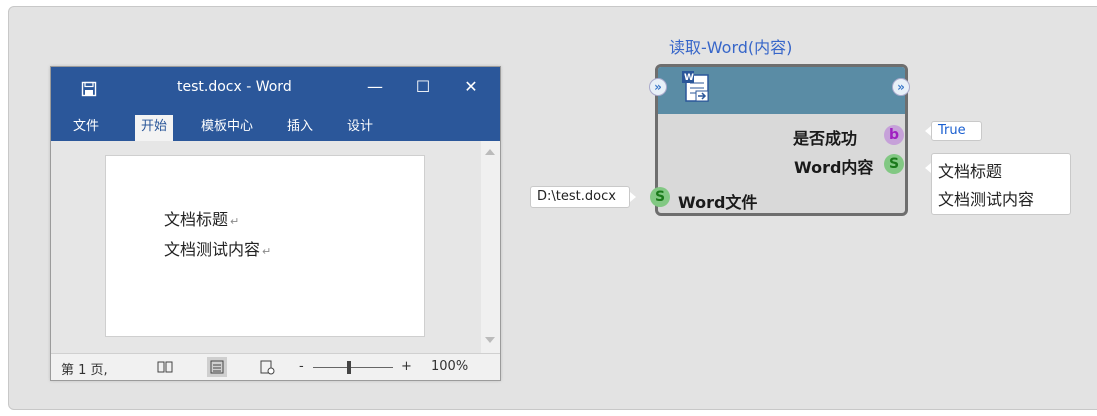  I want to click on zoom-in-button: +, so click(406, 366).